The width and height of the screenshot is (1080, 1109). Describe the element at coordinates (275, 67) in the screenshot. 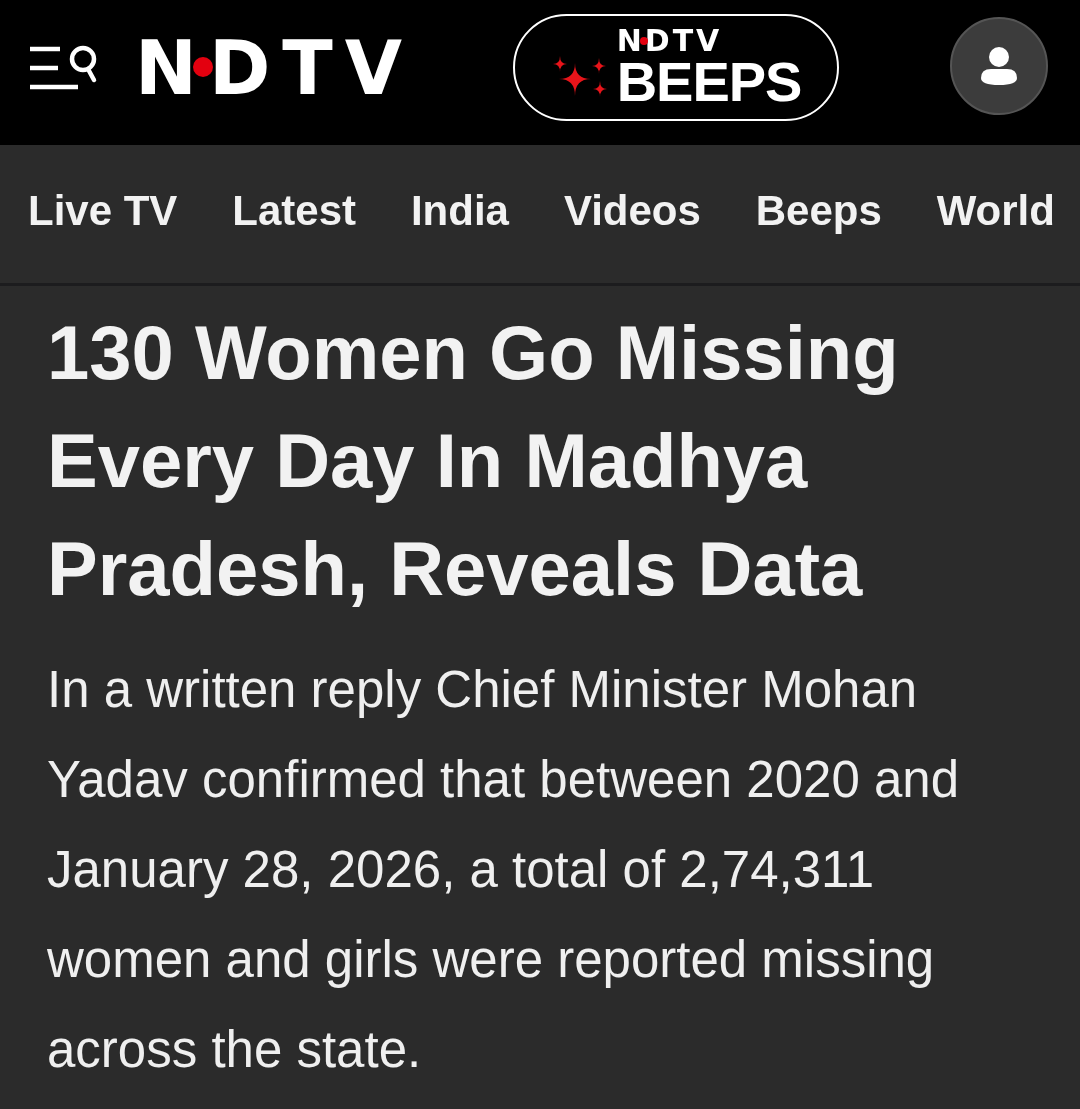

I see `ndtv-logo: NDTV` at that location.